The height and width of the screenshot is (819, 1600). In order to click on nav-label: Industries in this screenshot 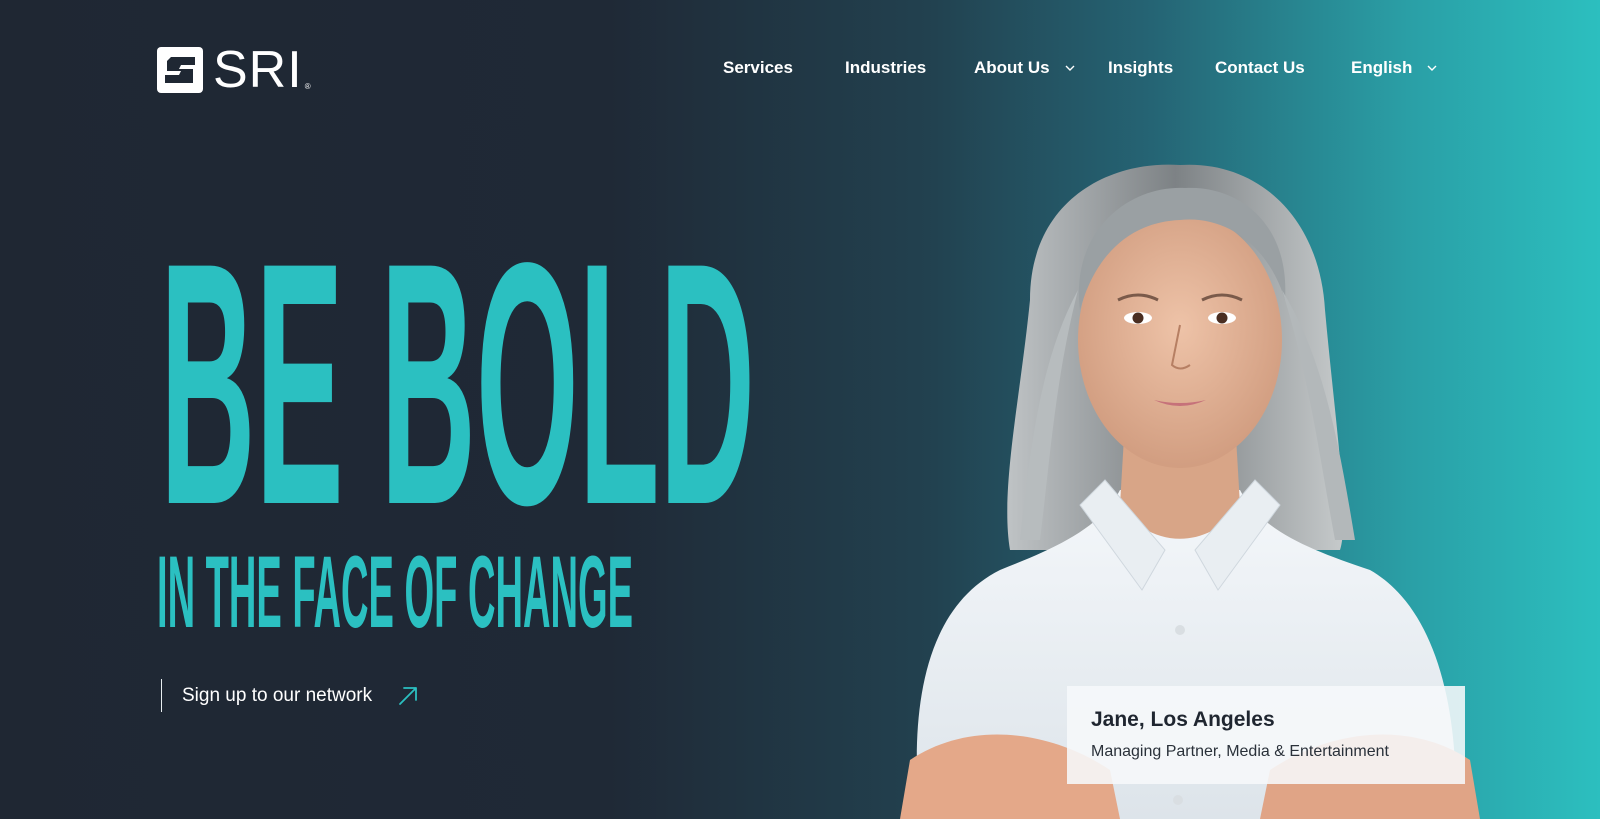, I will do `click(886, 67)`.